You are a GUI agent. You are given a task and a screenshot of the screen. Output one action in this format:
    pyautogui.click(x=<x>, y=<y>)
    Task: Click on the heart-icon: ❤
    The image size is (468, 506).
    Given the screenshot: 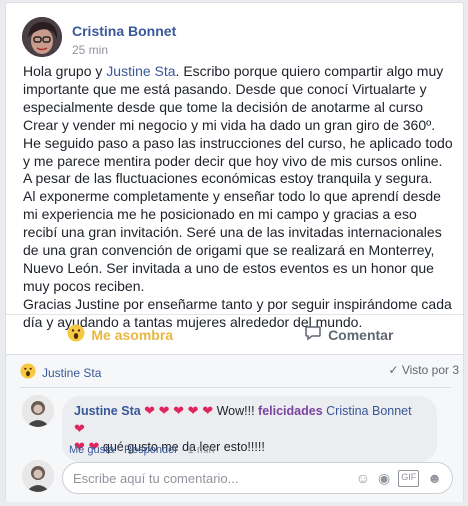 What is the action you would take?
    pyautogui.click(x=79, y=428)
    